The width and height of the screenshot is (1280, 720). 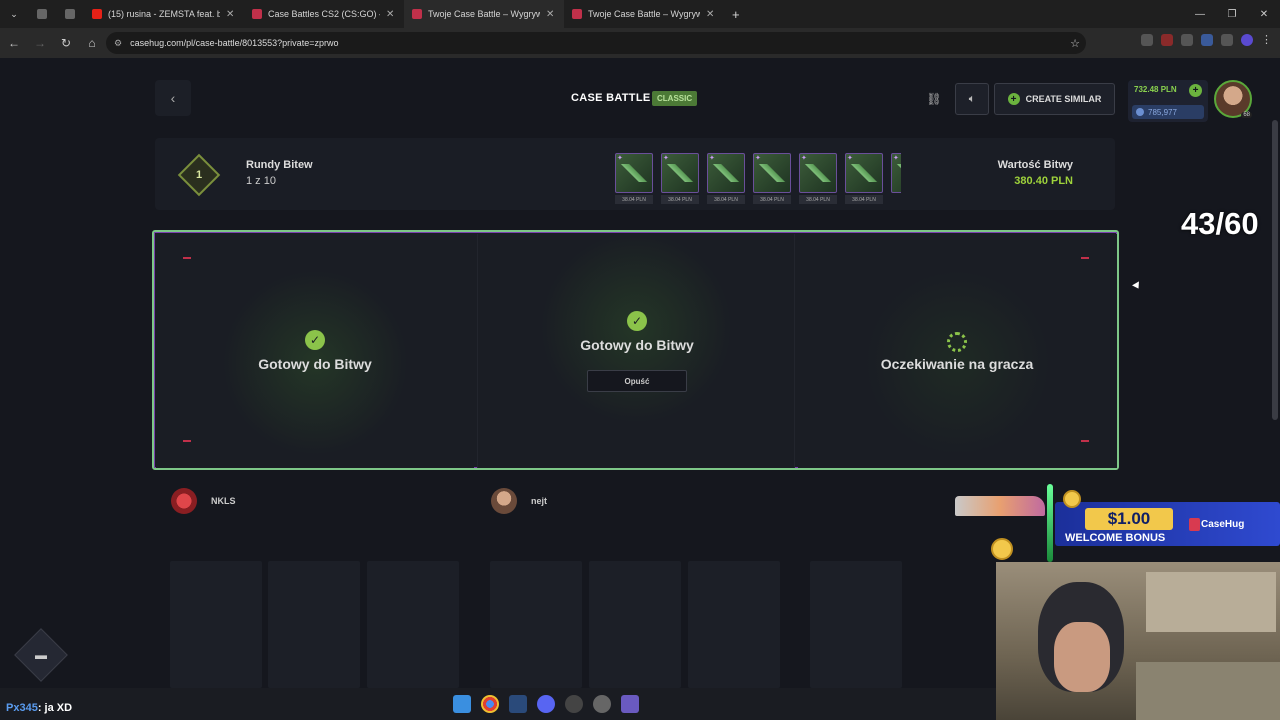 What do you see at coordinates (1168, 112) in the screenshot?
I see `coins-balance: 785,977` at bounding box center [1168, 112].